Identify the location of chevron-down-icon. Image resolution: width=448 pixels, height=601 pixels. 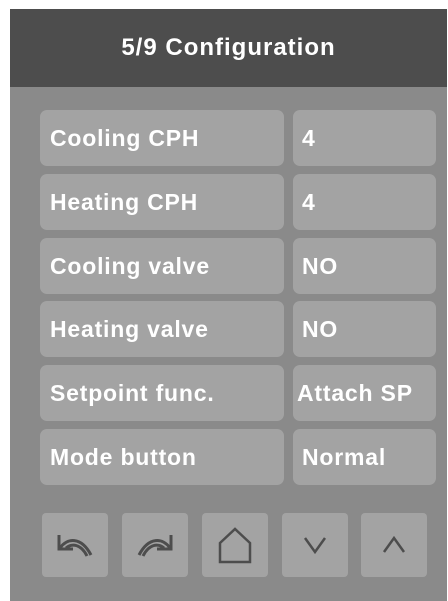
(315, 546).